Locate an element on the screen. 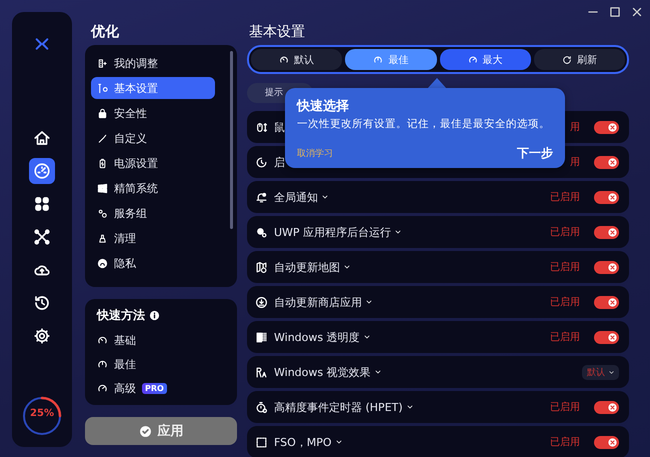 The height and width of the screenshot is (457, 650). sidebar-item: 安全性 is located at coordinates (153, 113).